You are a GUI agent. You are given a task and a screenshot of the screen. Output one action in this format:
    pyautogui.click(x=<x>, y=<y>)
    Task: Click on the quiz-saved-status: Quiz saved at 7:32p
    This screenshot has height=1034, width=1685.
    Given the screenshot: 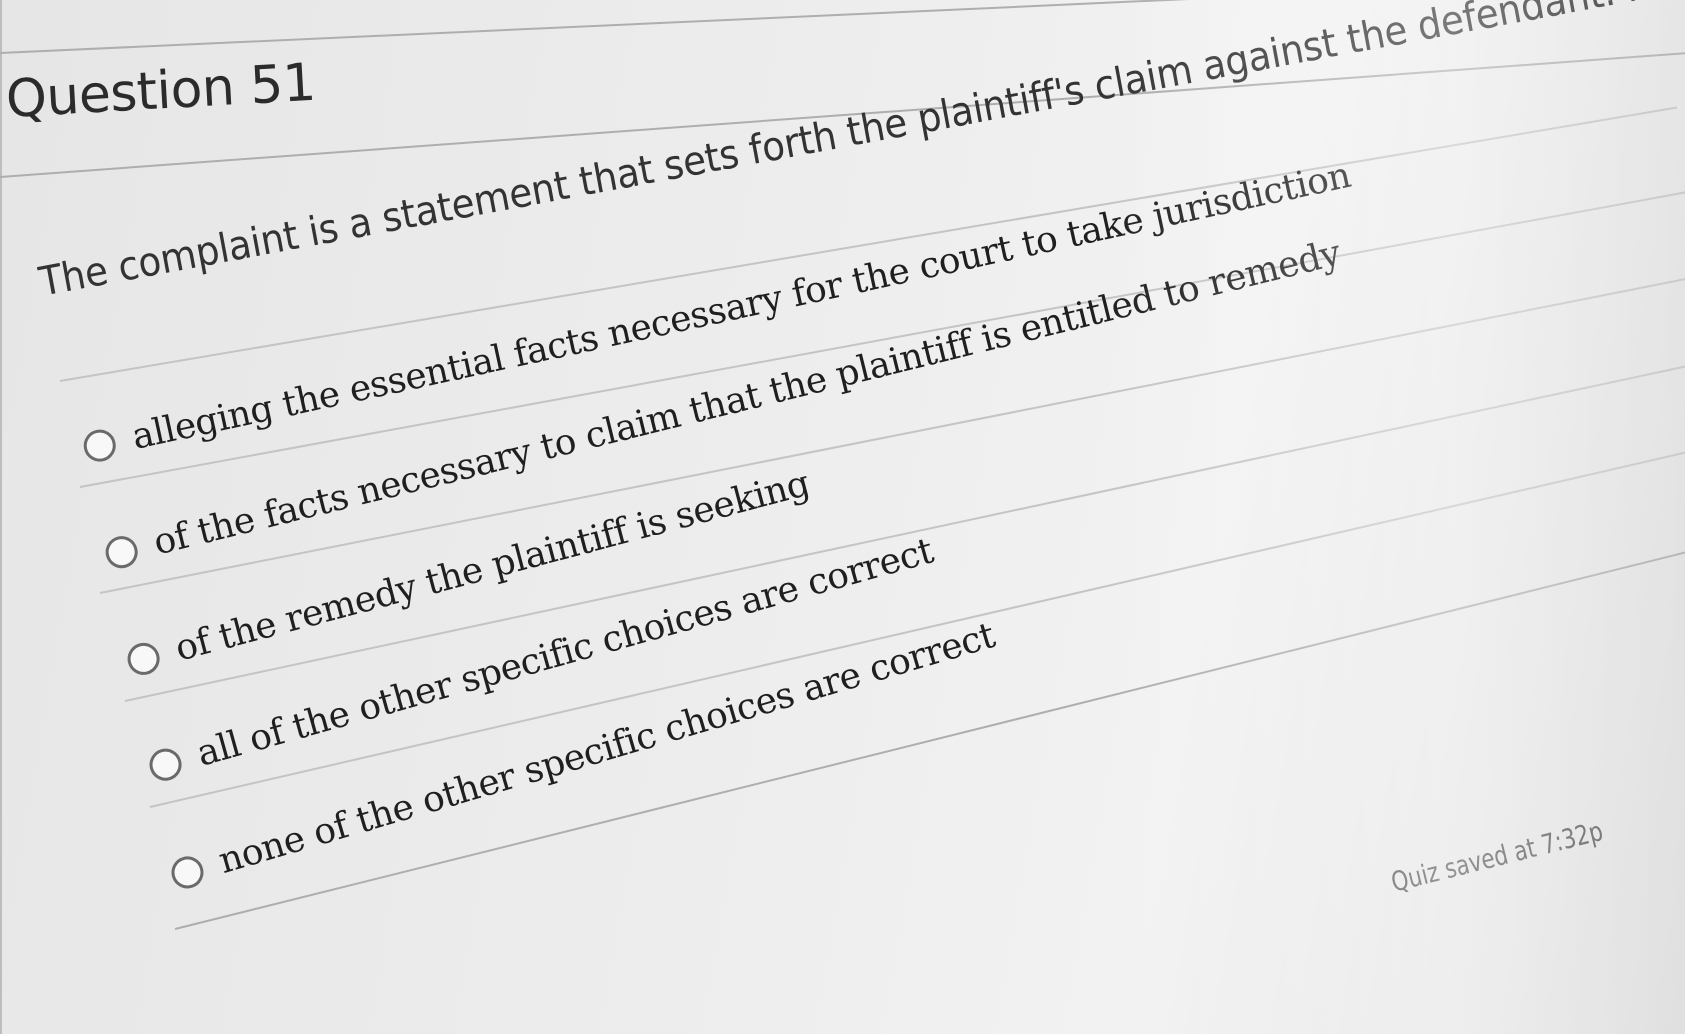 What is the action you would take?
    pyautogui.click(x=1497, y=857)
    